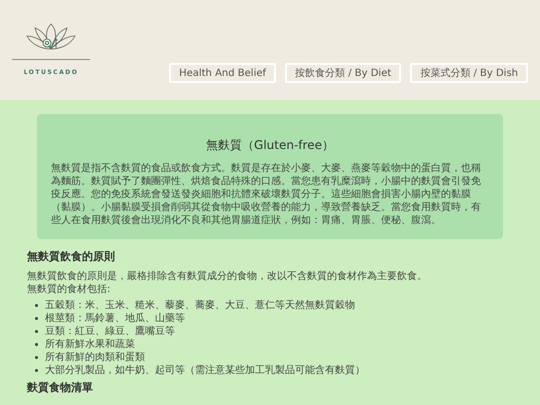 This screenshot has width=540, height=405. What do you see at coordinates (222, 73) in the screenshot?
I see `nav-button: Health And Belief` at bounding box center [222, 73].